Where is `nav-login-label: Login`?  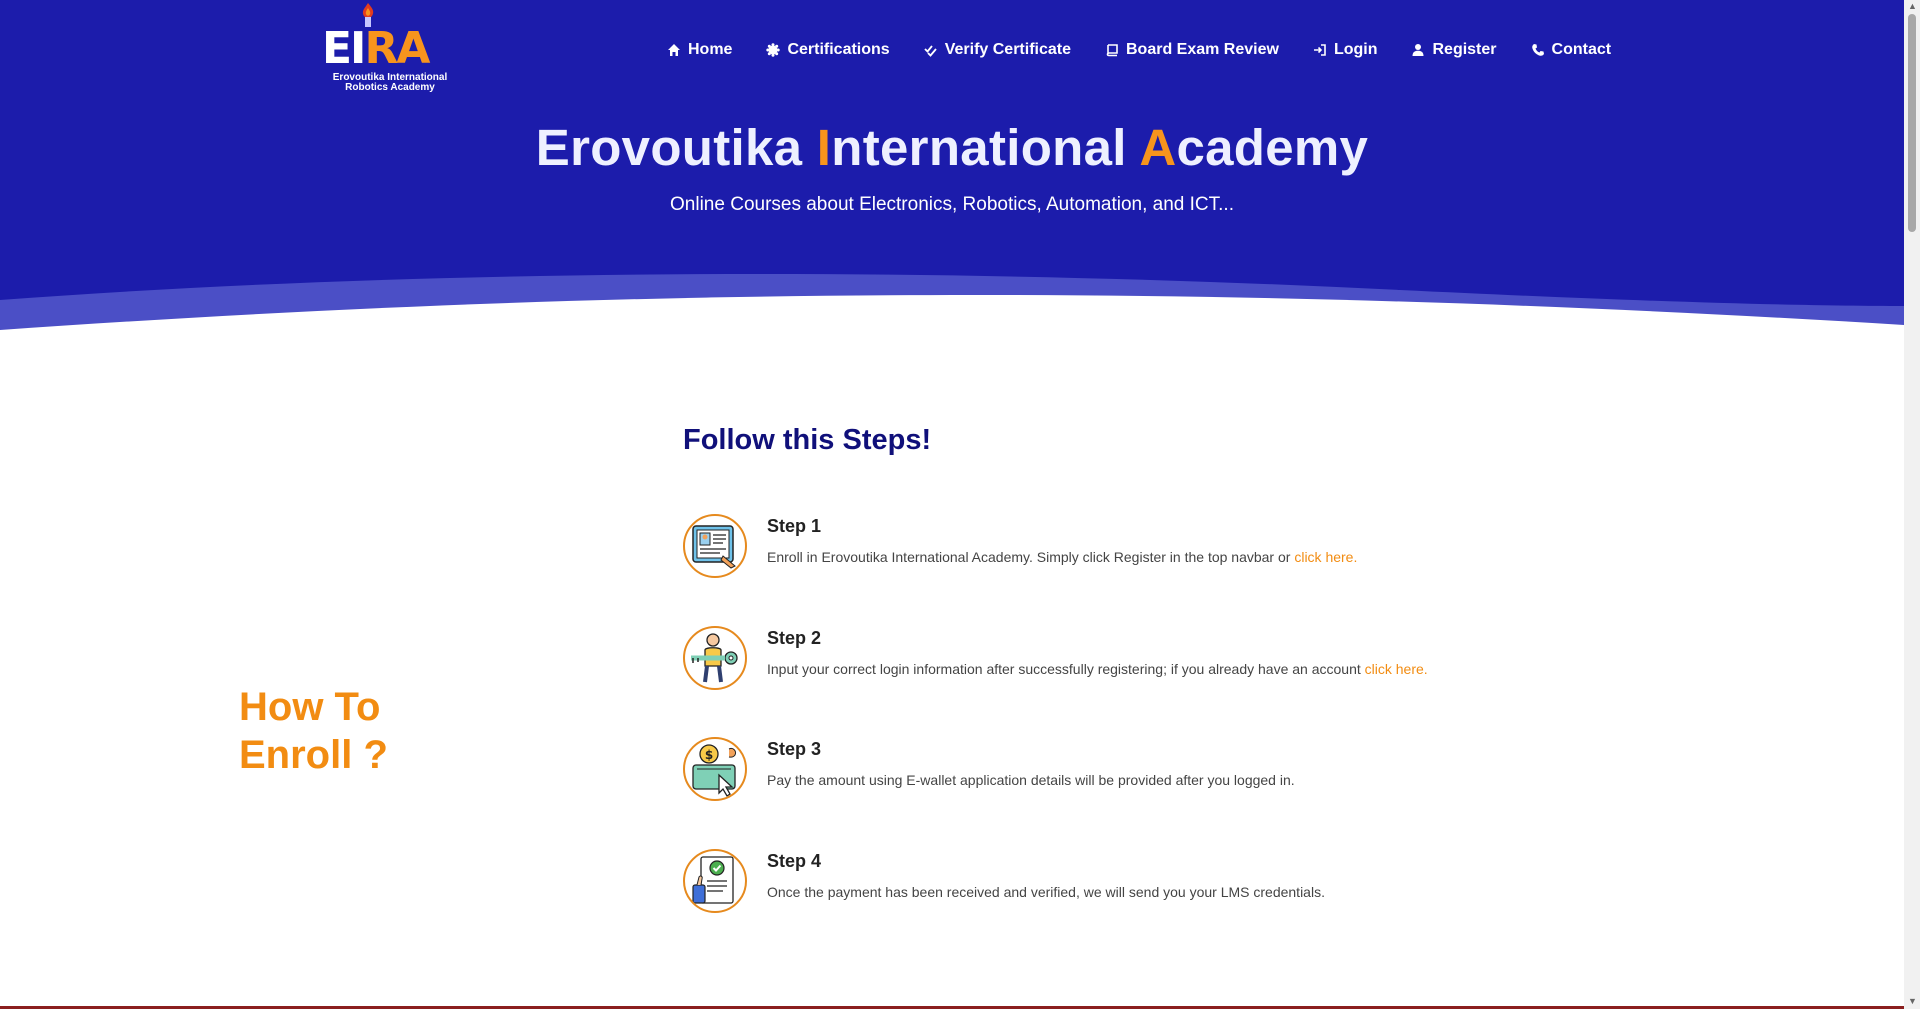 nav-login-label: Login is located at coordinates (1355, 49).